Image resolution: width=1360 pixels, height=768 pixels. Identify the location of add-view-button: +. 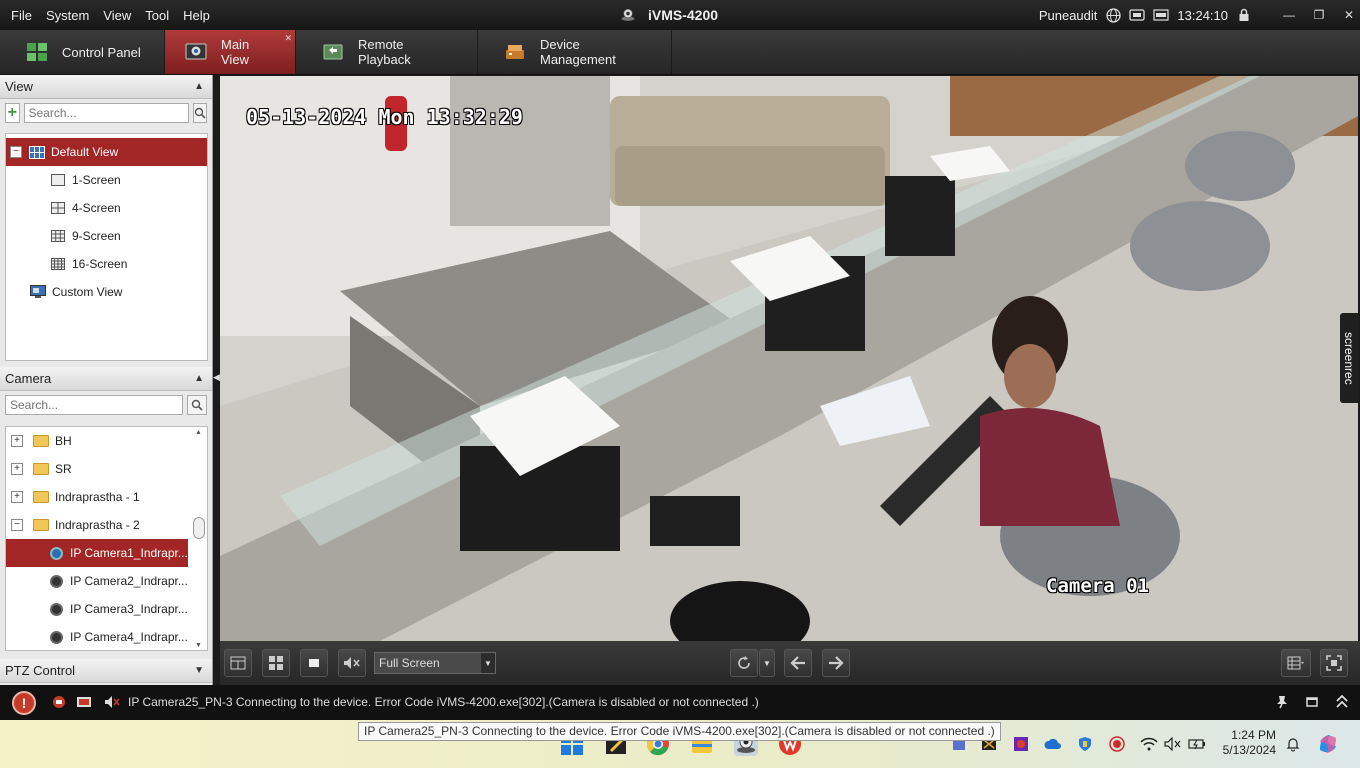
(12, 113).